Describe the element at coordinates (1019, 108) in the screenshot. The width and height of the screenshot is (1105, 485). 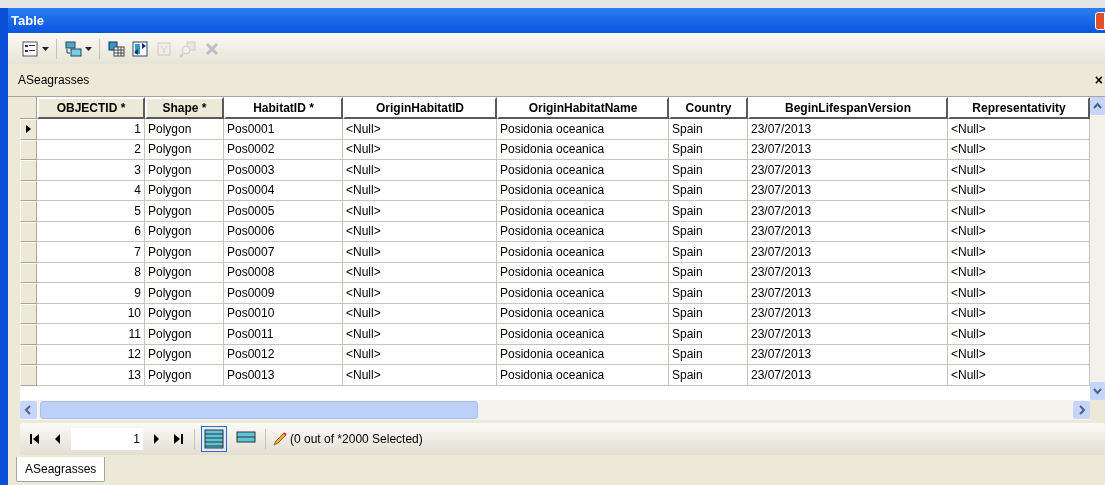
I see `column-header: Representativity` at that location.